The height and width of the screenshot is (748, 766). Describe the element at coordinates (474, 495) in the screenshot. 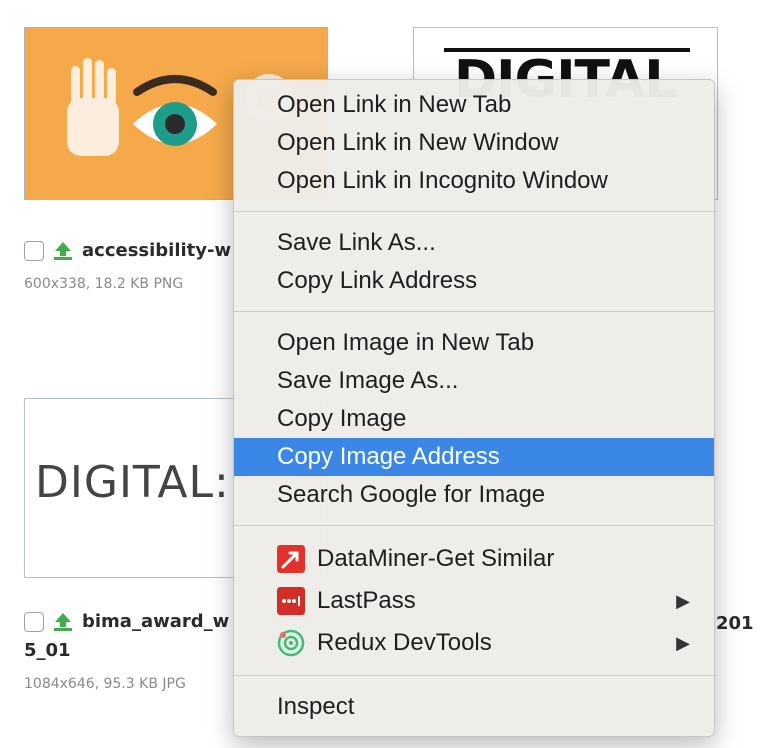

I see `menu-search-google-for-image: Search Google for Image` at that location.